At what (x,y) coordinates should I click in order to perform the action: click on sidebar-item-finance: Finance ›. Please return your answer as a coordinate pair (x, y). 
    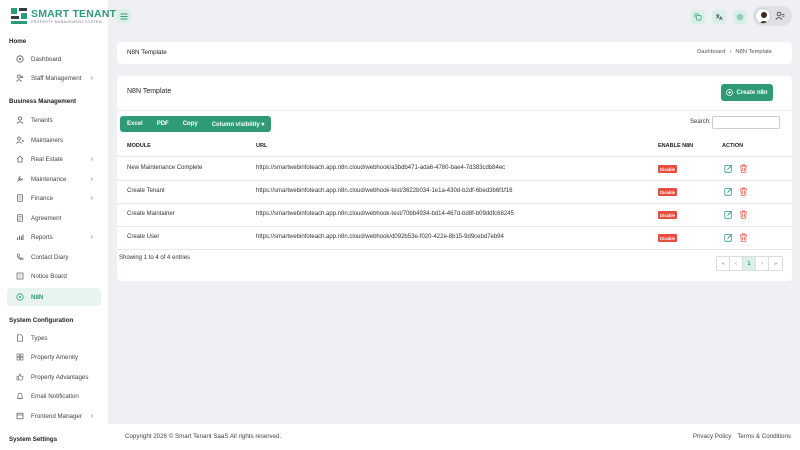
    Looking at the image, I should click on (54, 198).